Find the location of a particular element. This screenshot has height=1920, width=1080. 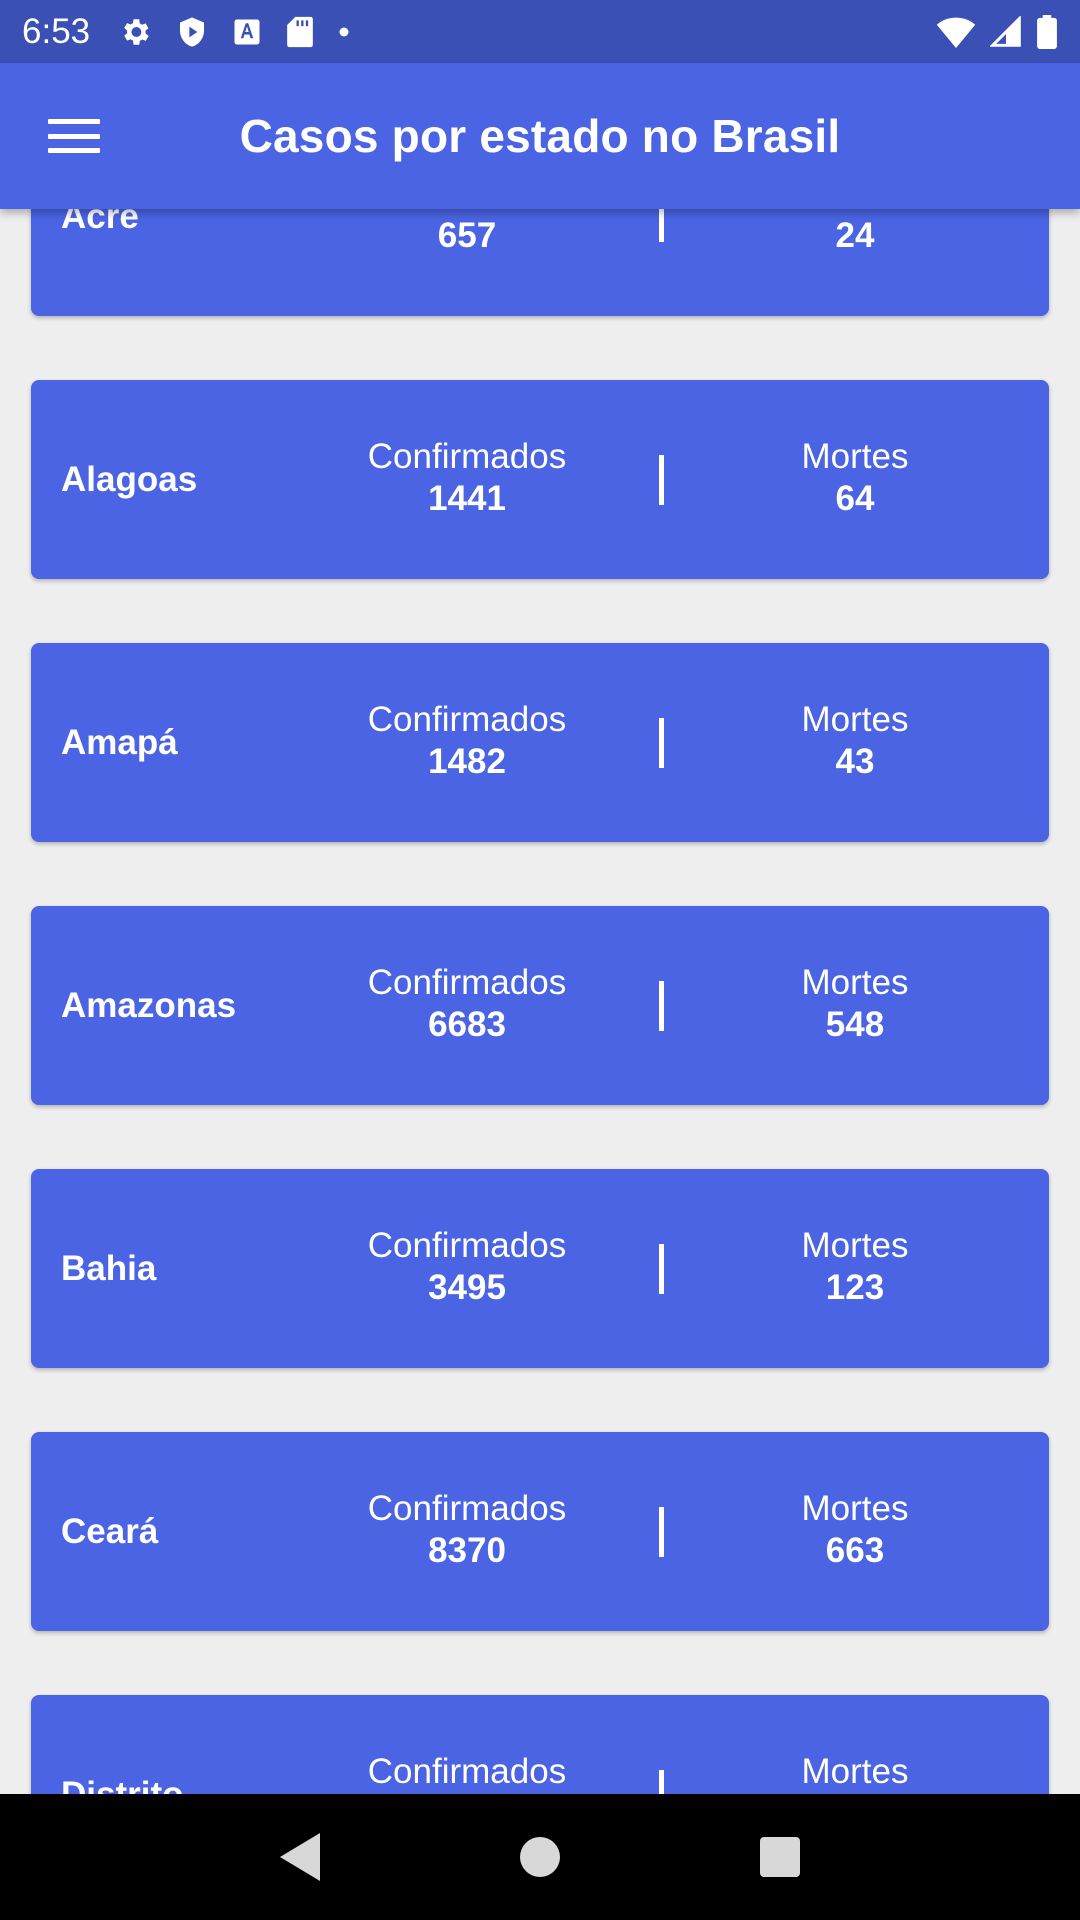

wifi-icon is located at coordinates (956, 32).